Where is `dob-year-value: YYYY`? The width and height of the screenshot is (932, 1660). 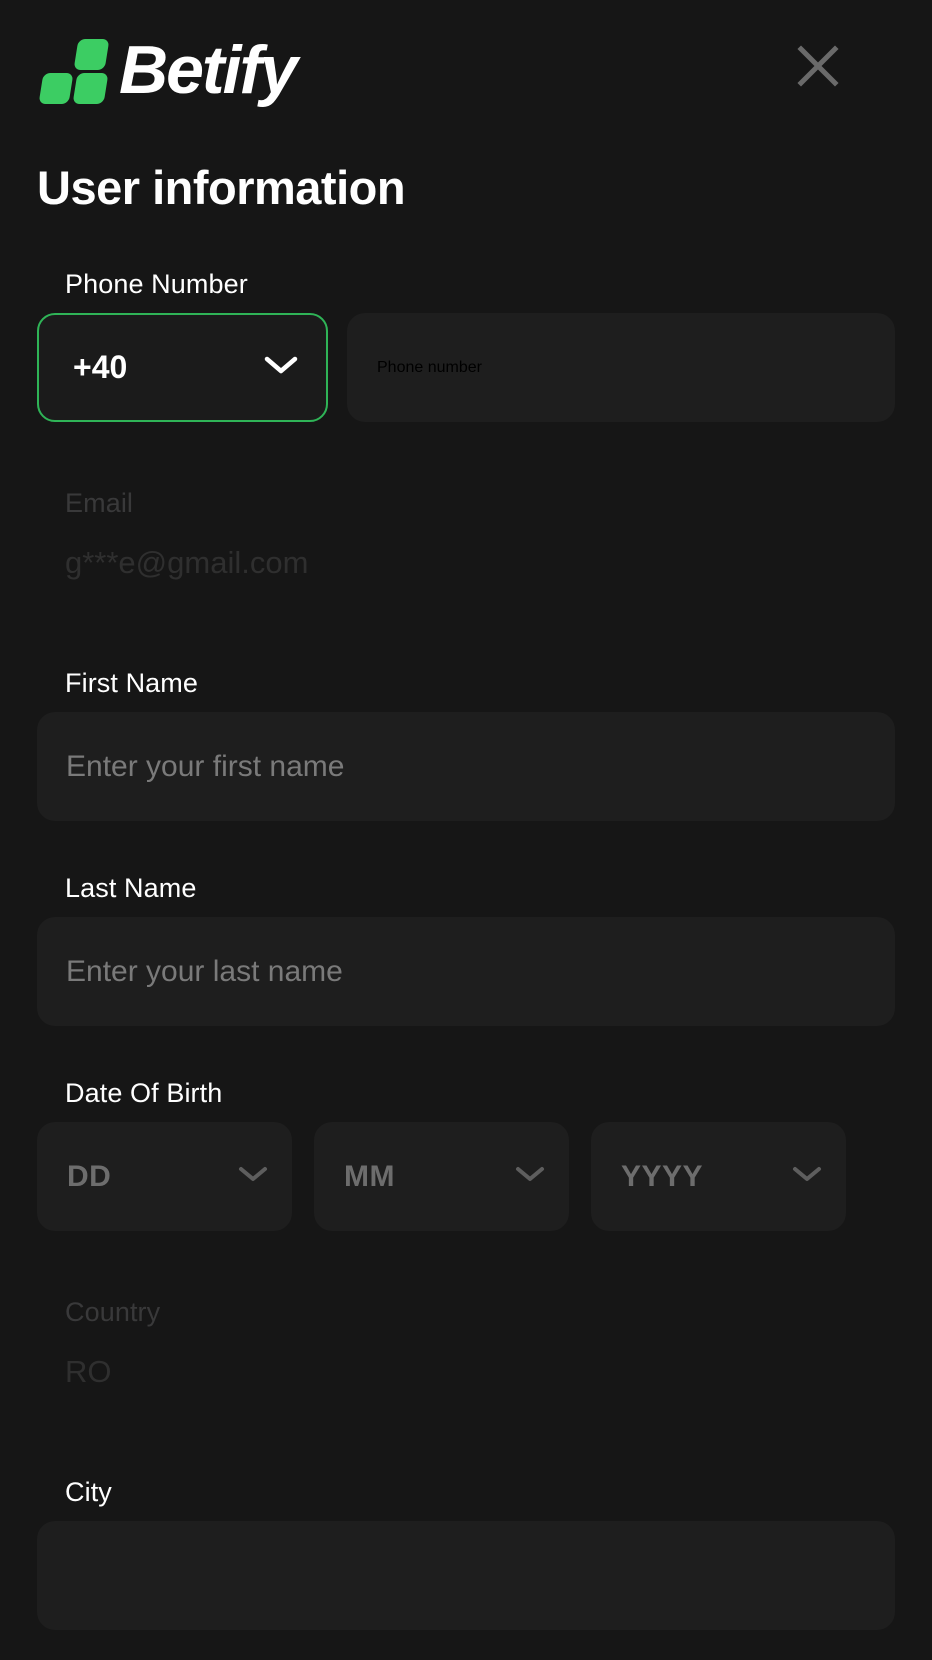
dob-year-value: YYYY is located at coordinates (662, 1176).